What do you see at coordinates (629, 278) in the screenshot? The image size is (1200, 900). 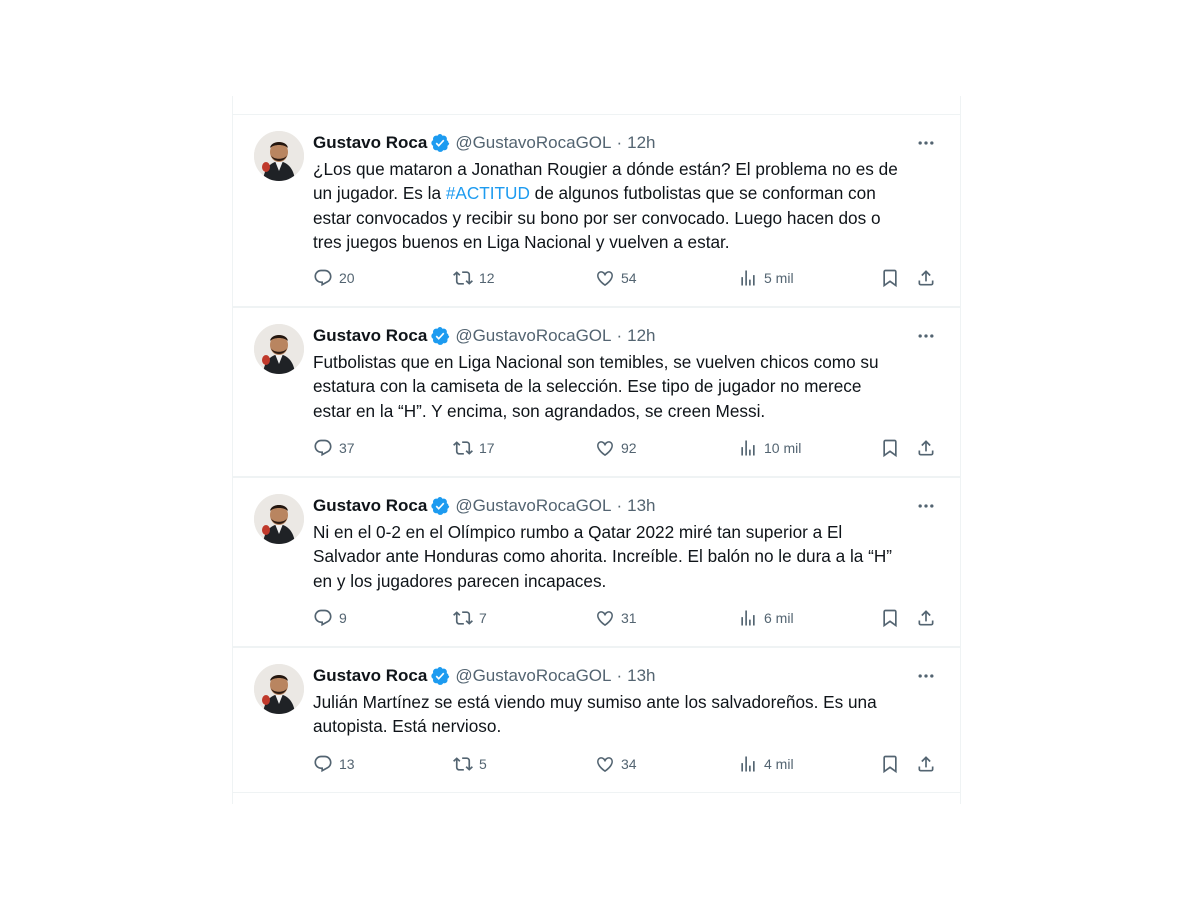 I see `like-count: 54` at bounding box center [629, 278].